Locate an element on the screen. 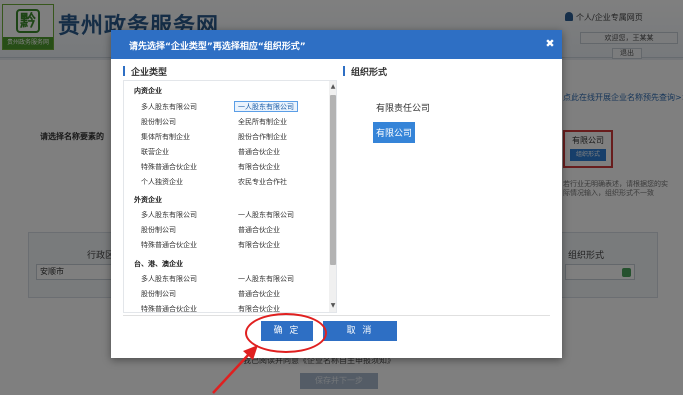 This screenshot has width=683, height=395. scroll-down-icon: ▼ is located at coordinates (332, 306).